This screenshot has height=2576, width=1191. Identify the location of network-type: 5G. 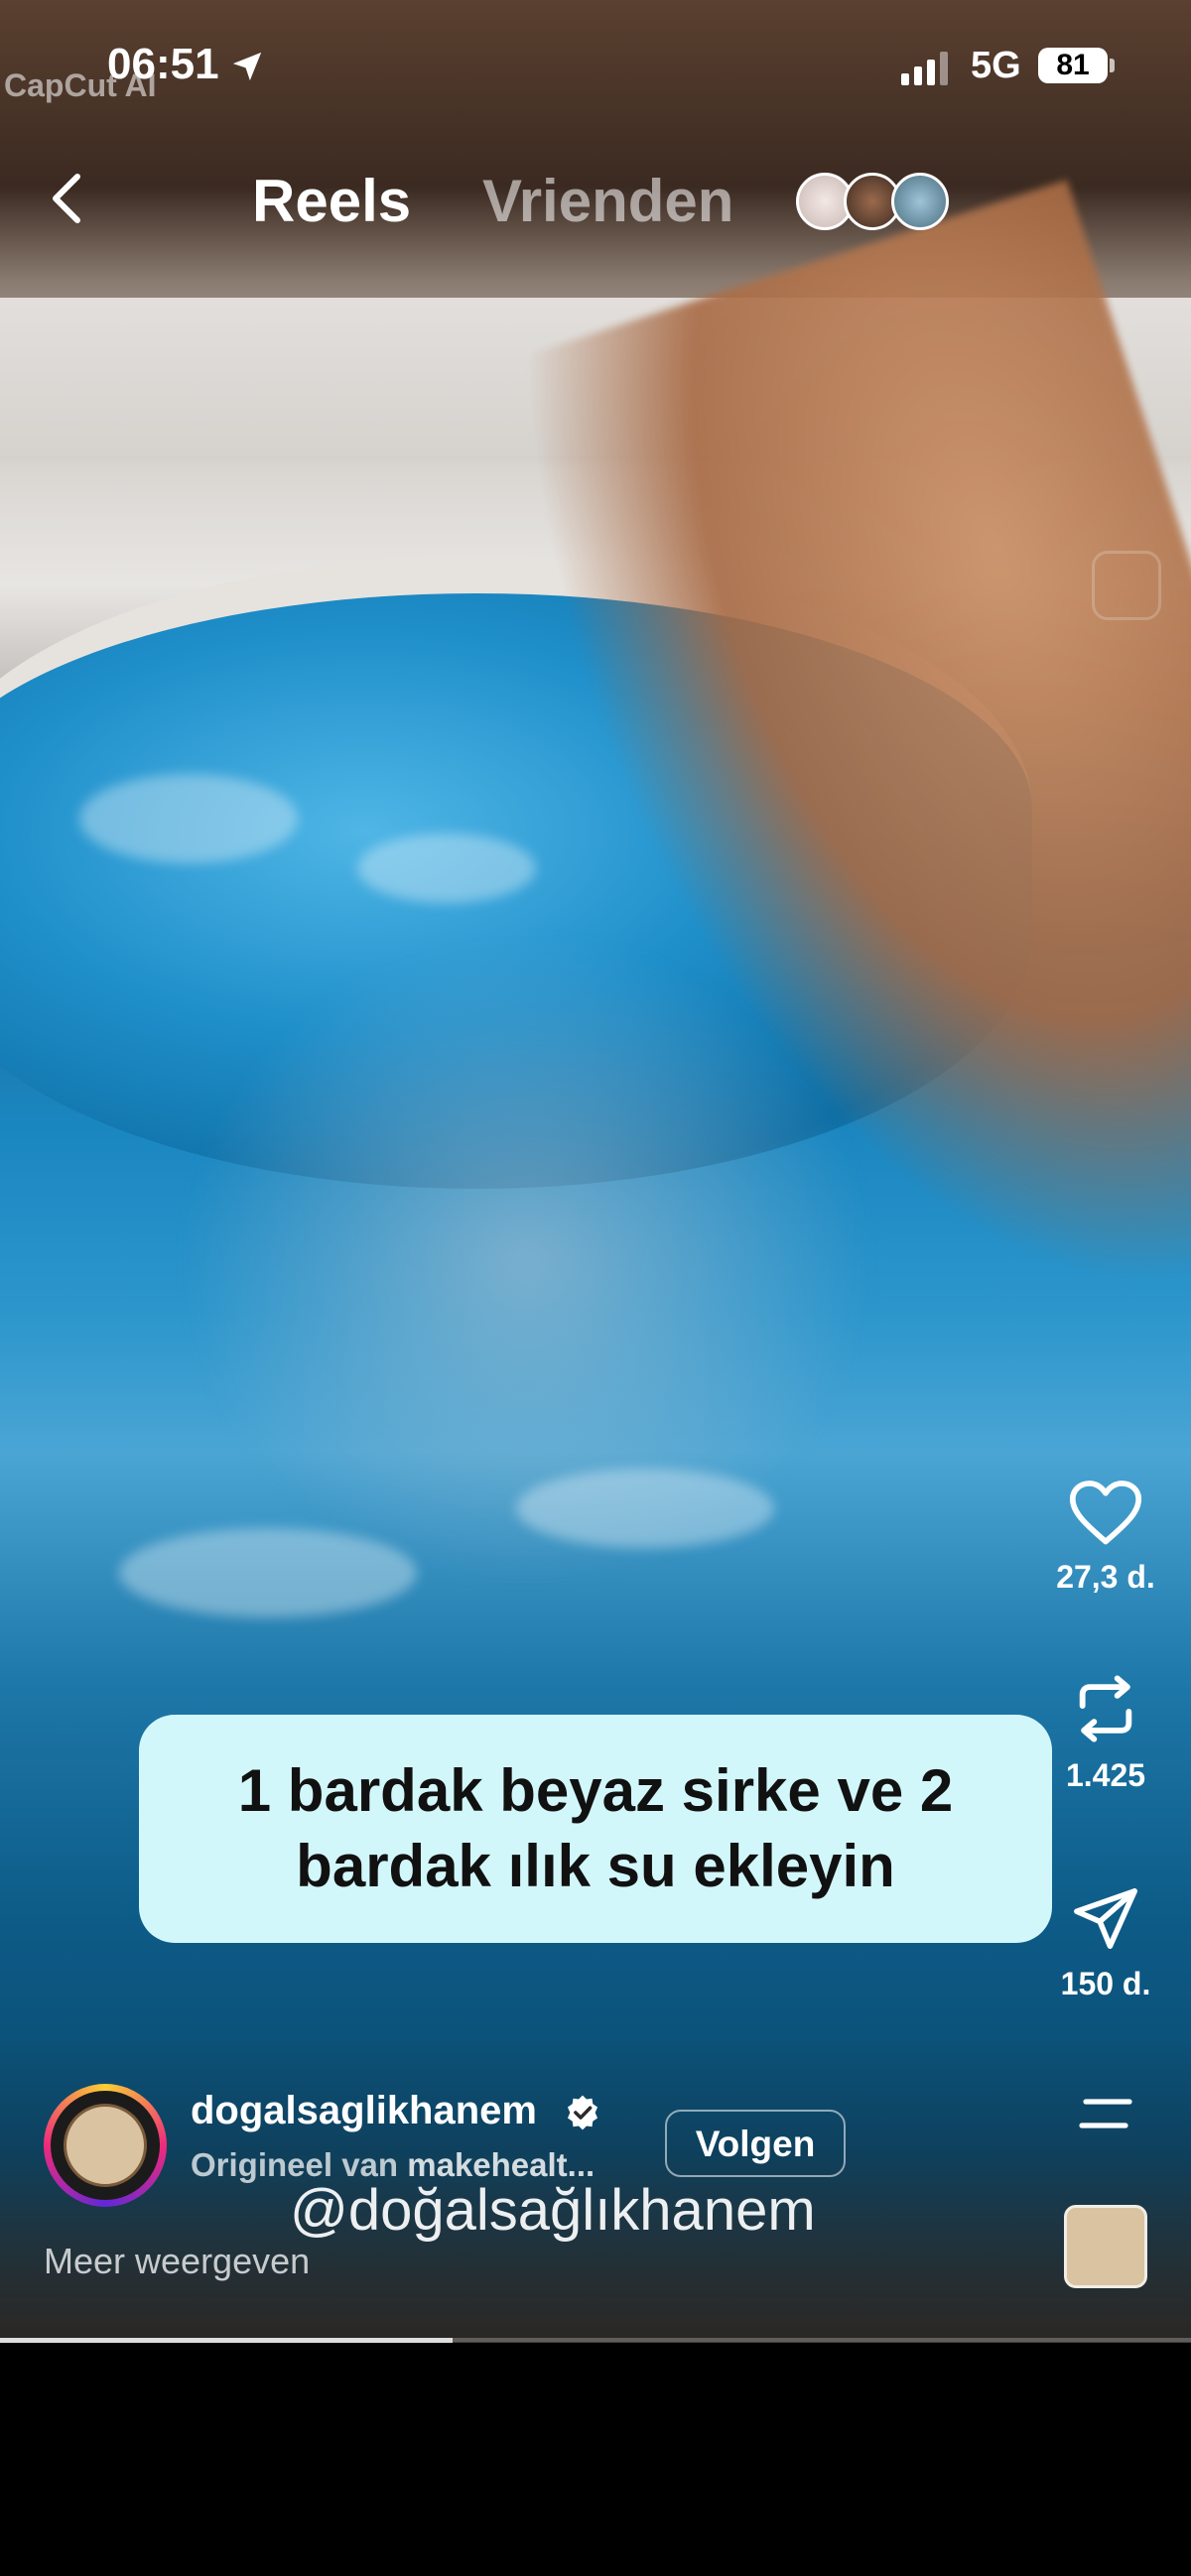
(996, 65).